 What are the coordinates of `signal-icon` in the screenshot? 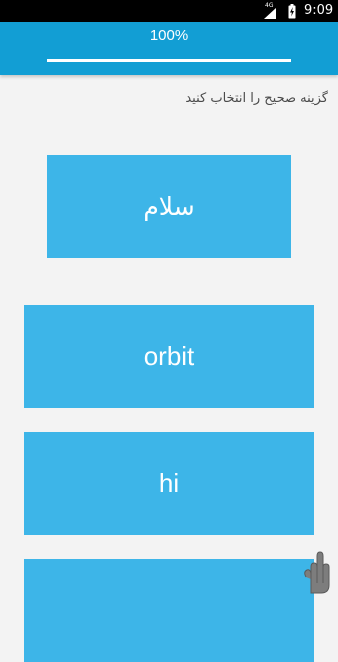 It's located at (270, 13).